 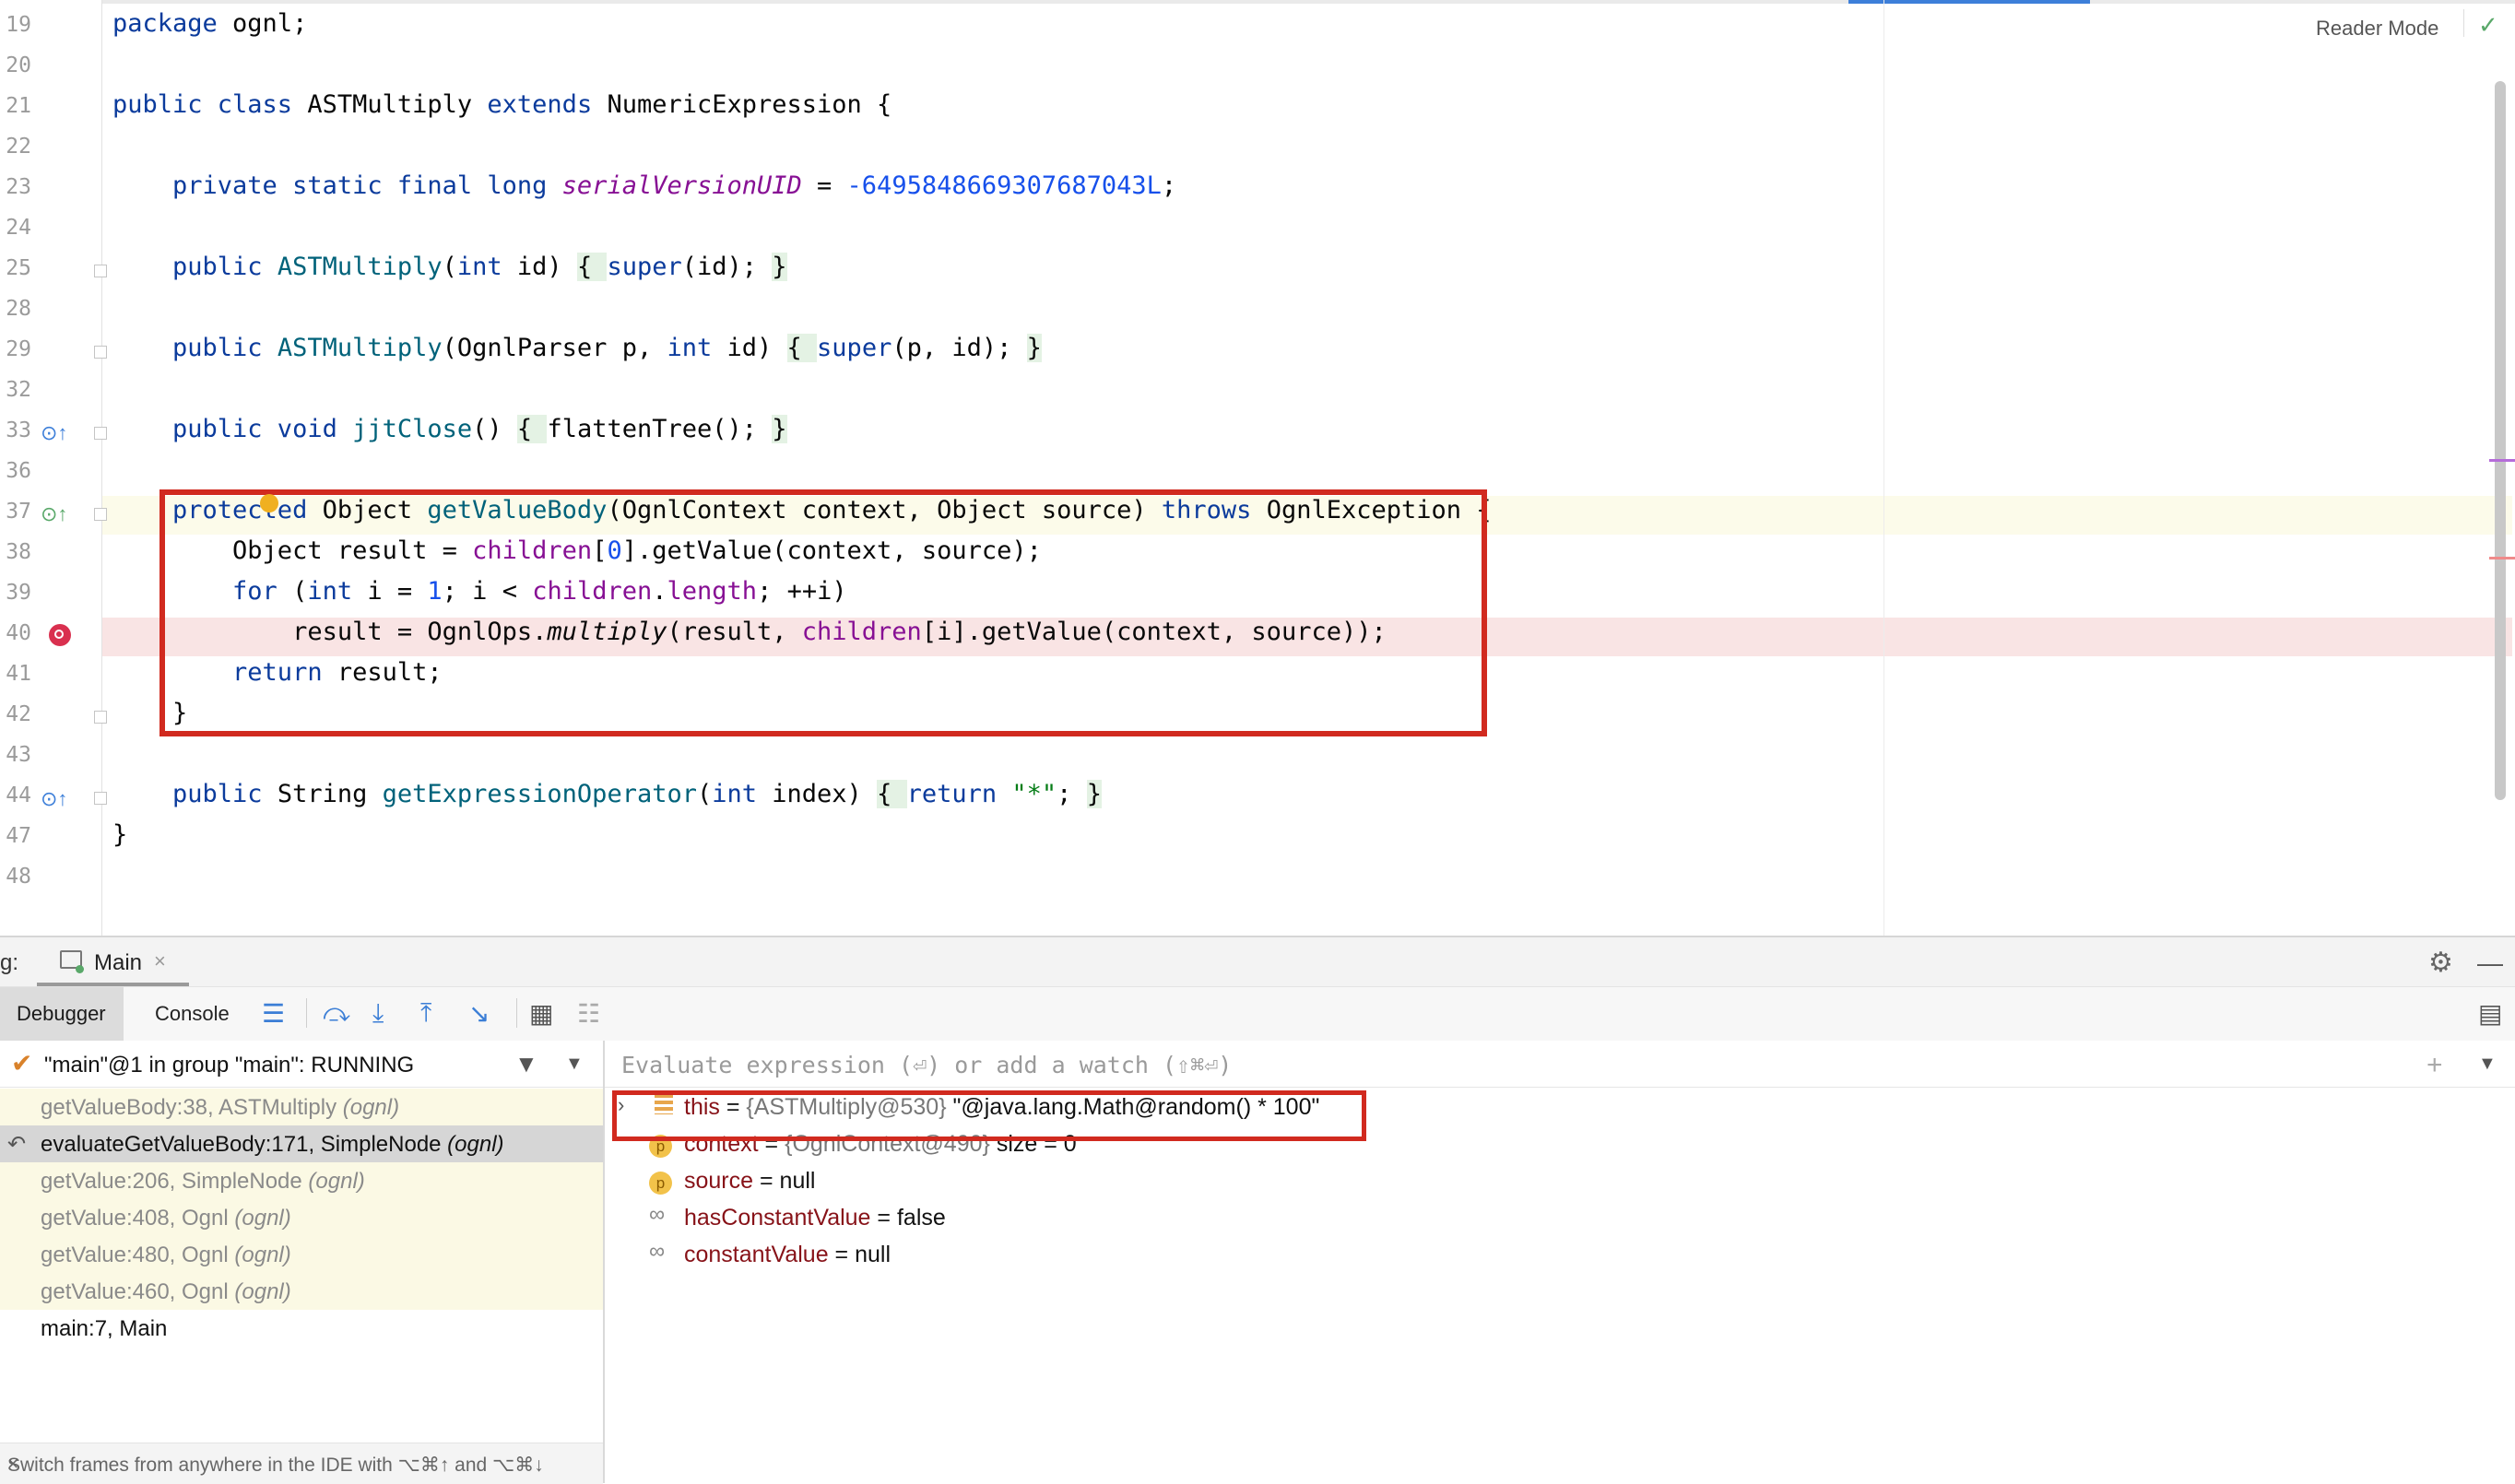 What do you see at coordinates (2440, 963) in the screenshot?
I see `gear-icon: ⚙` at bounding box center [2440, 963].